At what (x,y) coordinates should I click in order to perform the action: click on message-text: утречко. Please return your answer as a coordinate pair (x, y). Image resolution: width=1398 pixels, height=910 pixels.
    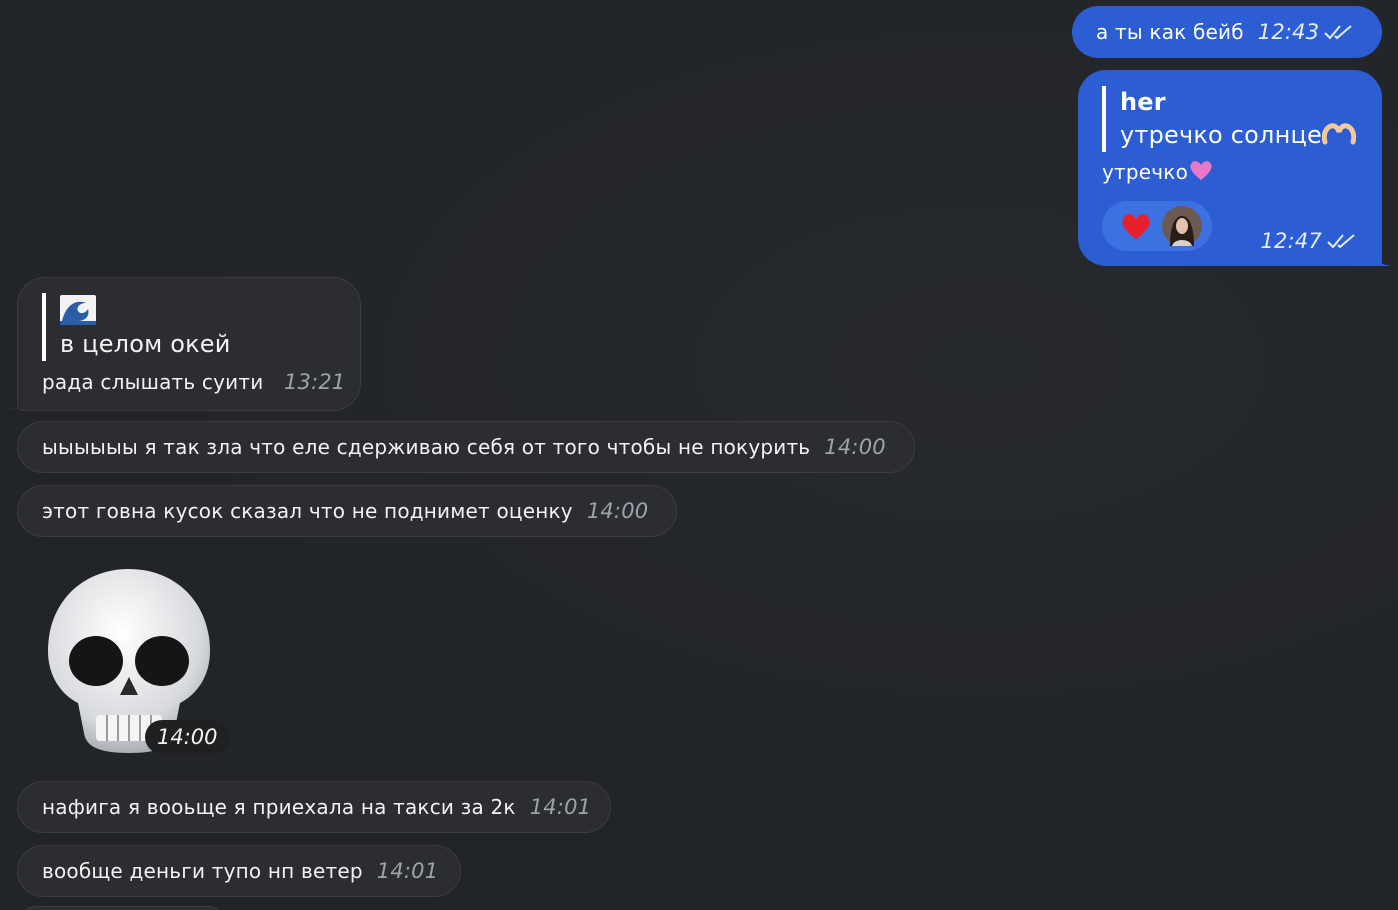
    Looking at the image, I should click on (1145, 172).